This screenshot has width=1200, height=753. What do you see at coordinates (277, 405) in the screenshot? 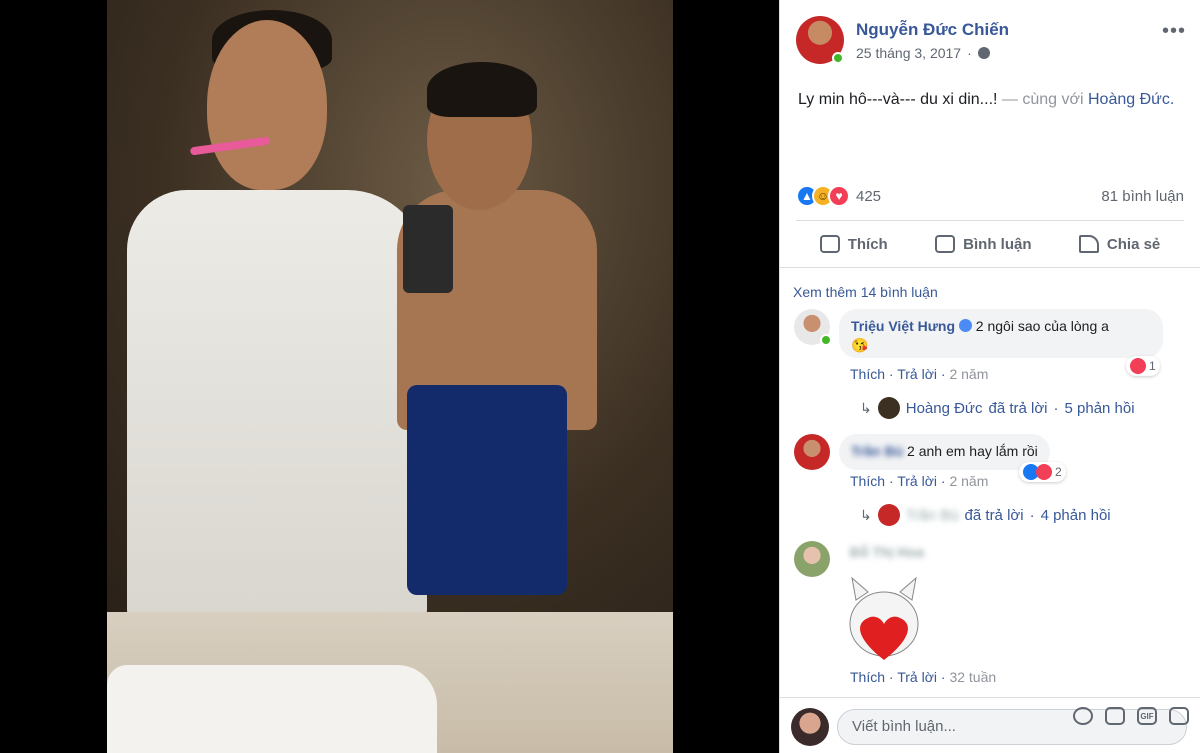
I see `photo-person-robe` at bounding box center [277, 405].